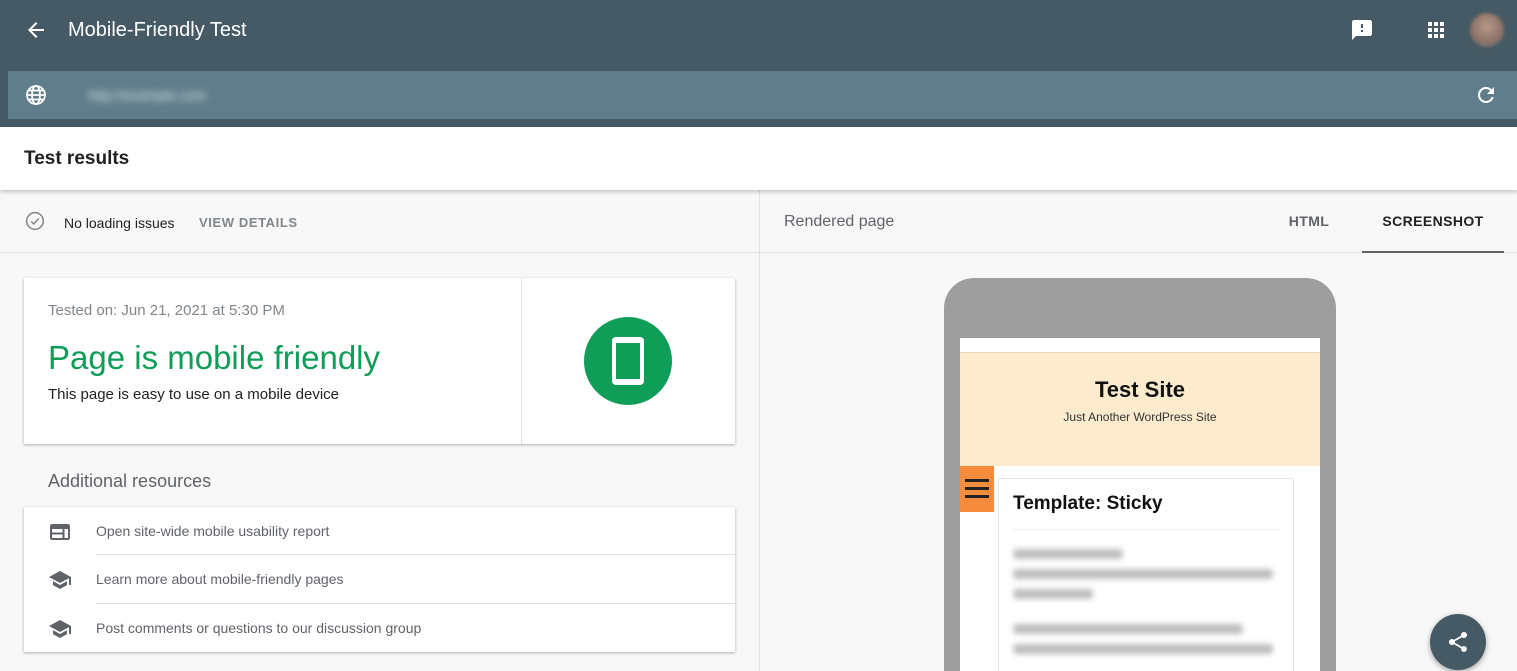 The height and width of the screenshot is (671, 1517). I want to click on apps-grid-icon, so click(1436, 30).